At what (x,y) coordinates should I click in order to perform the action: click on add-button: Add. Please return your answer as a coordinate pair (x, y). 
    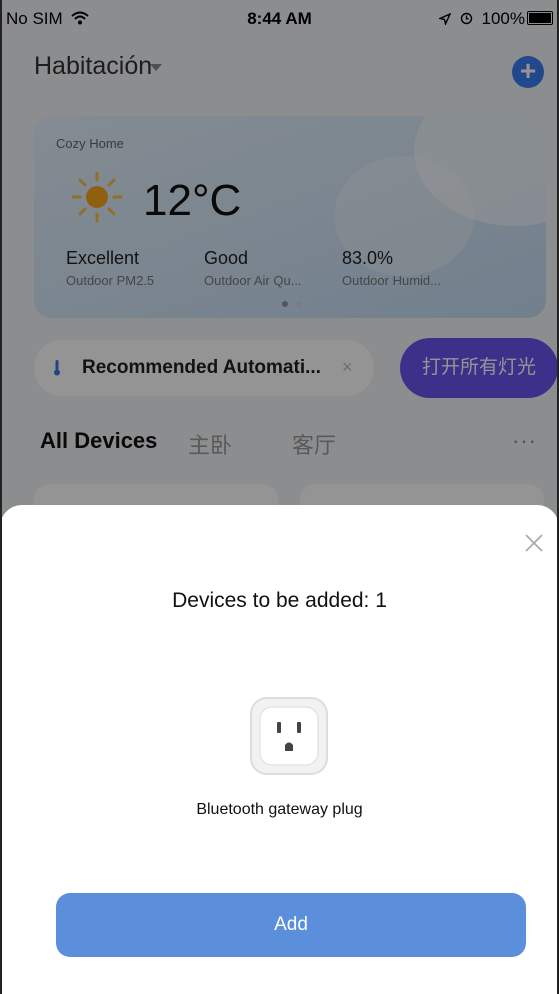
    Looking at the image, I should click on (291, 925).